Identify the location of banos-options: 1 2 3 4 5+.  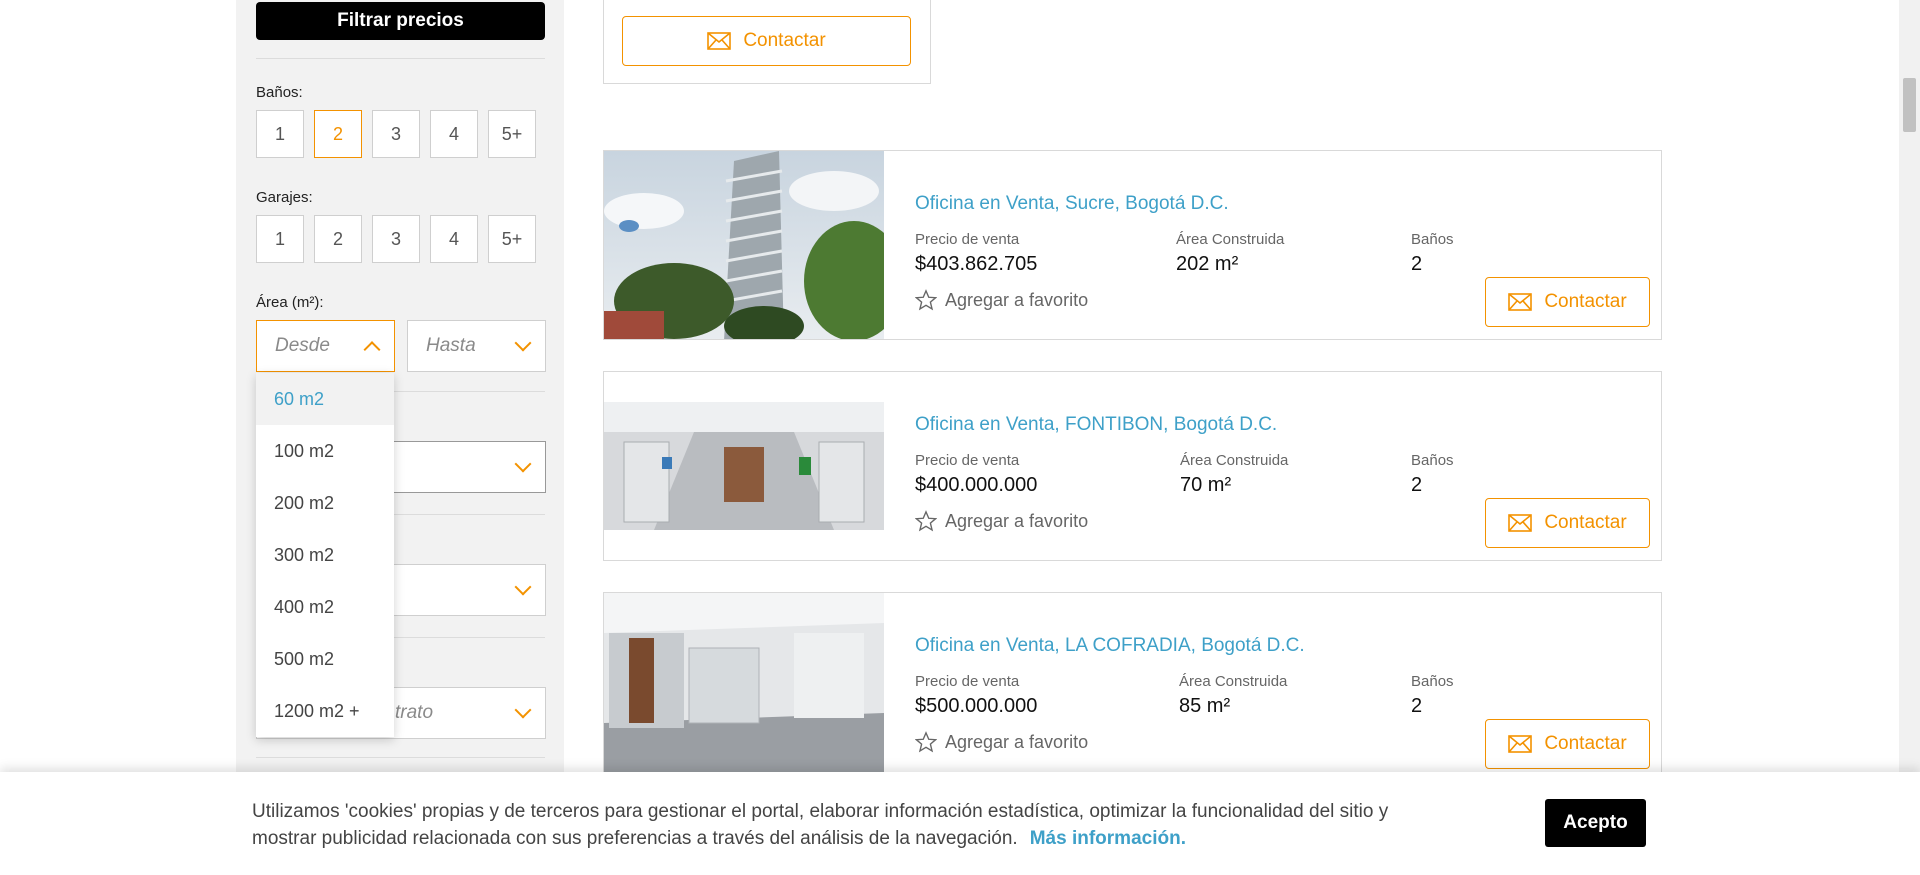
(396, 134).